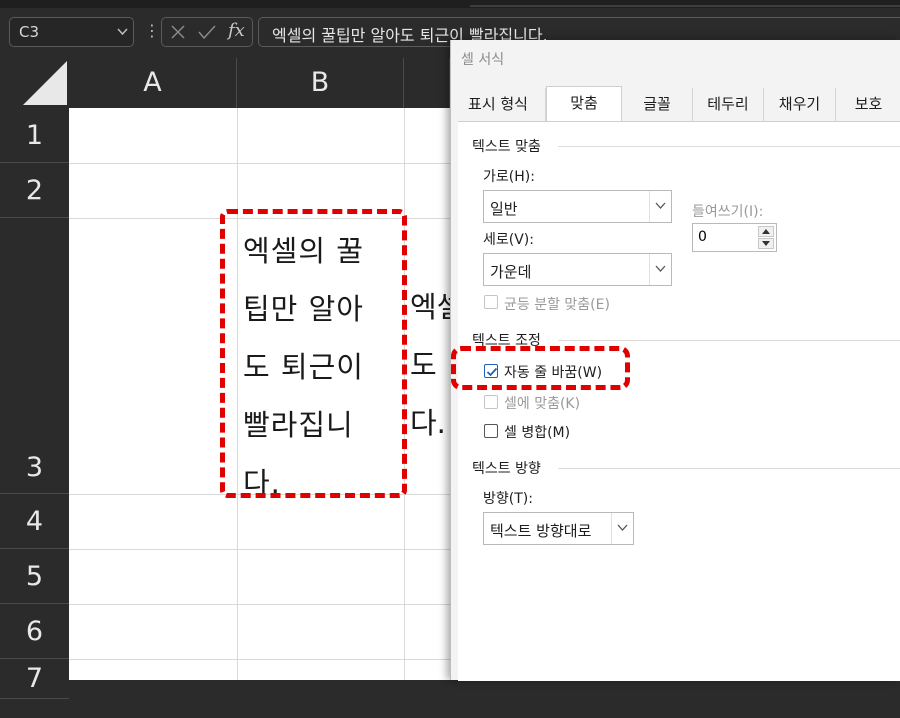 The image size is (900, 718). What do you see at coordinates (427, 83) in the screenshot?
I see `column-header-c` at bounding box center [427, 83].